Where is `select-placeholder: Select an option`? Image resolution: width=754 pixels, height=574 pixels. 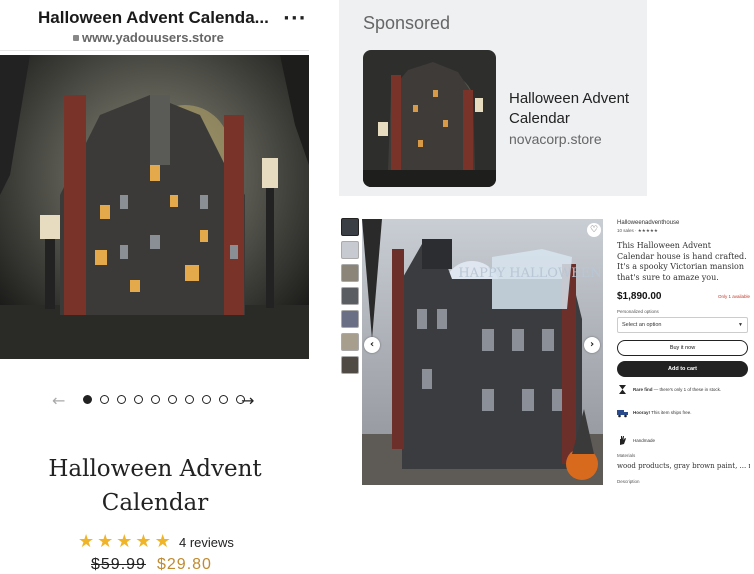 select-placeholder: Select an option is located at coordinates (642, 325).